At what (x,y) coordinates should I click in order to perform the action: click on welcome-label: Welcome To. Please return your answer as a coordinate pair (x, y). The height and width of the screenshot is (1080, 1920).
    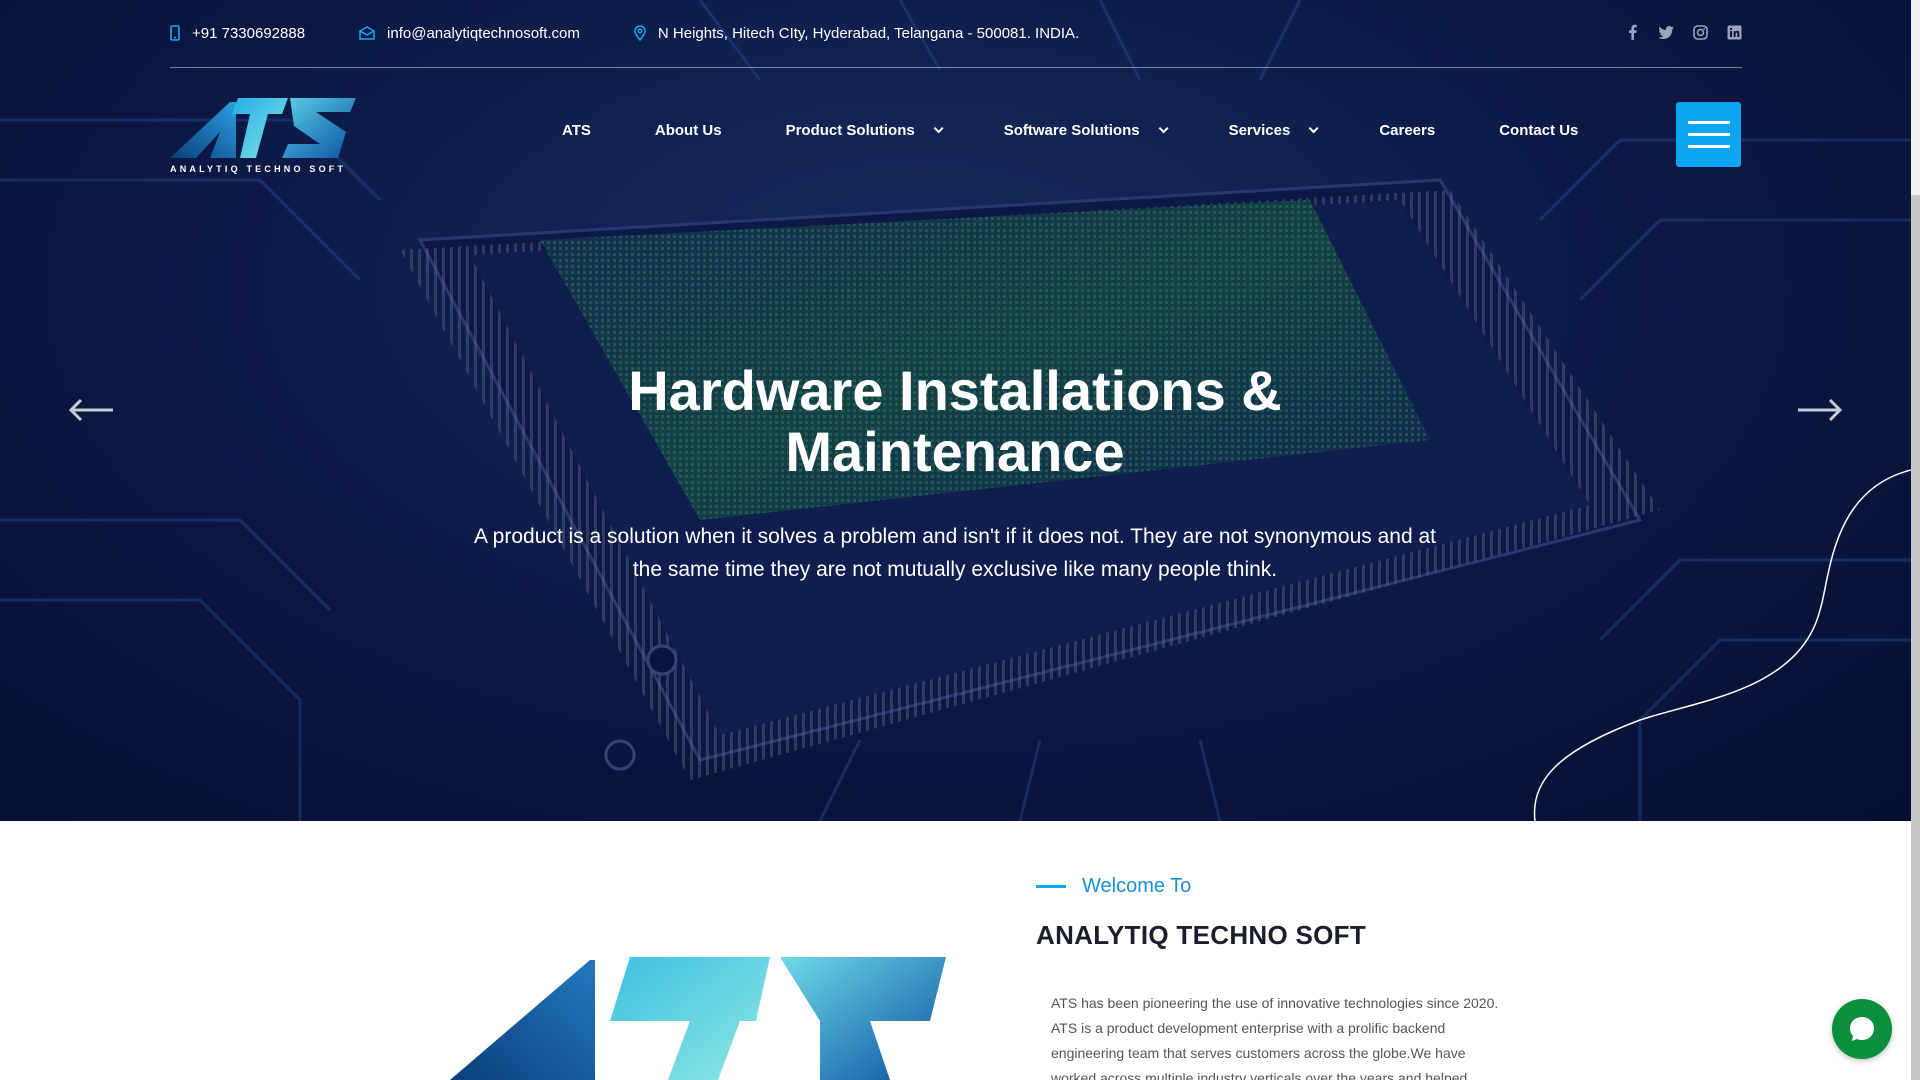
    Looking at the image, I should click on (1137, 886).